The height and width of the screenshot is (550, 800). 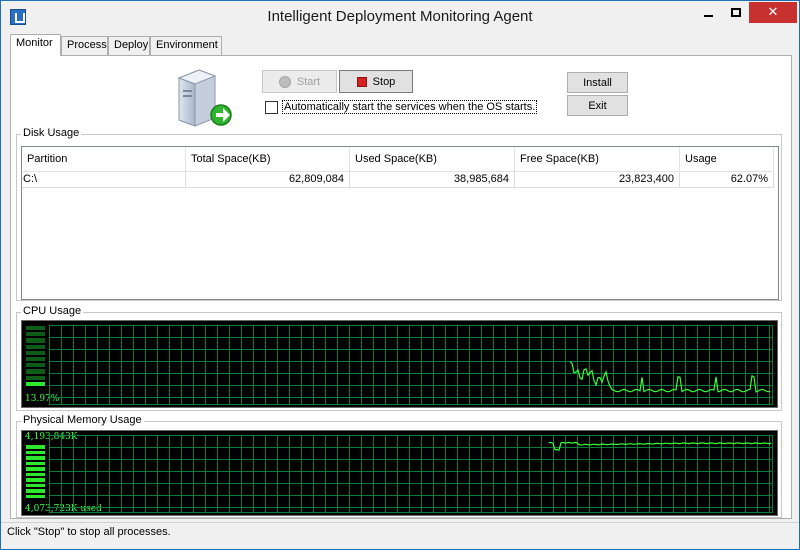 What do you see at coordinates (129, 45) in the screenshot?
I see `tab-deploy: Deploy` at bounding box center [129, 45].